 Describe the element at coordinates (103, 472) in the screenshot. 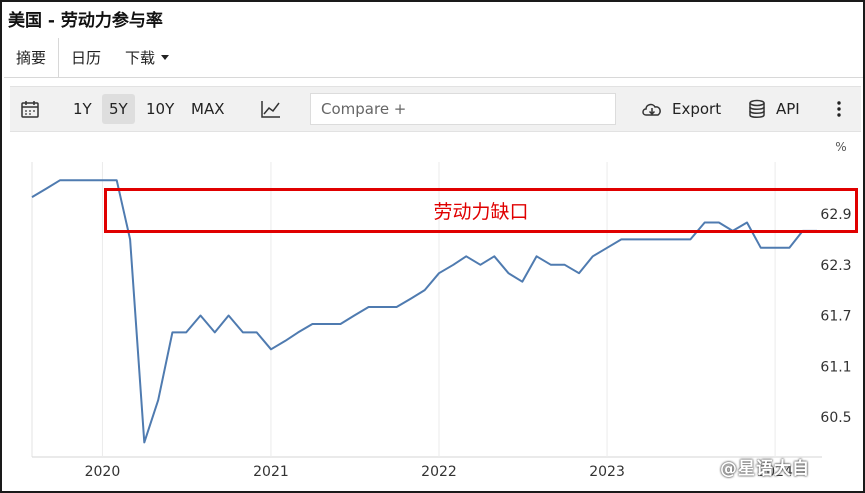

I see `x-tick-label: 2020` at that location.